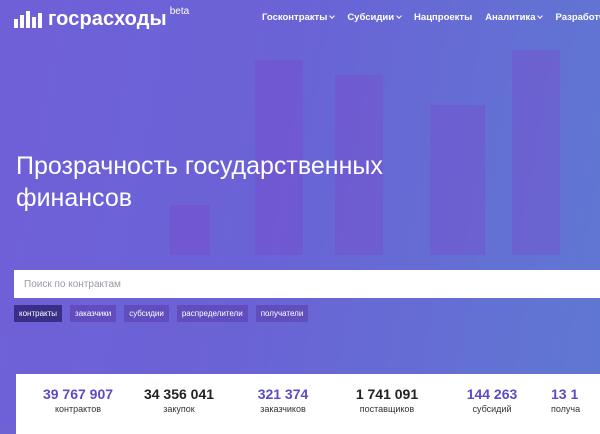  Describe the element at coordinates (93, 313) in the screenshot. I see `filter-tab-zakazchiki: заказчики` at that location.